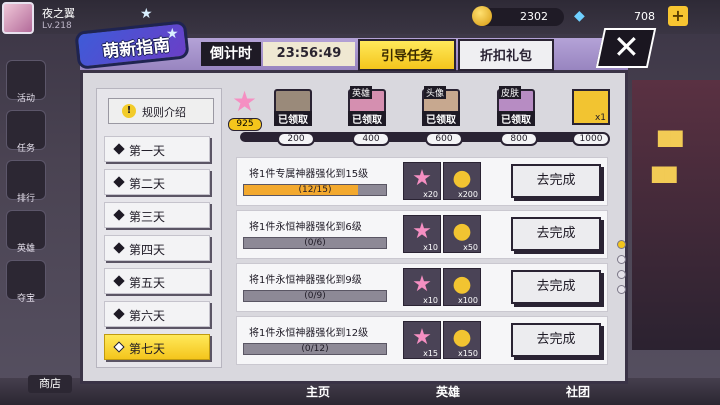  What do you see at coordinates (147, 316) in the screenshot?
I see `day-label: 第六天` at bounding box center [147, 316].